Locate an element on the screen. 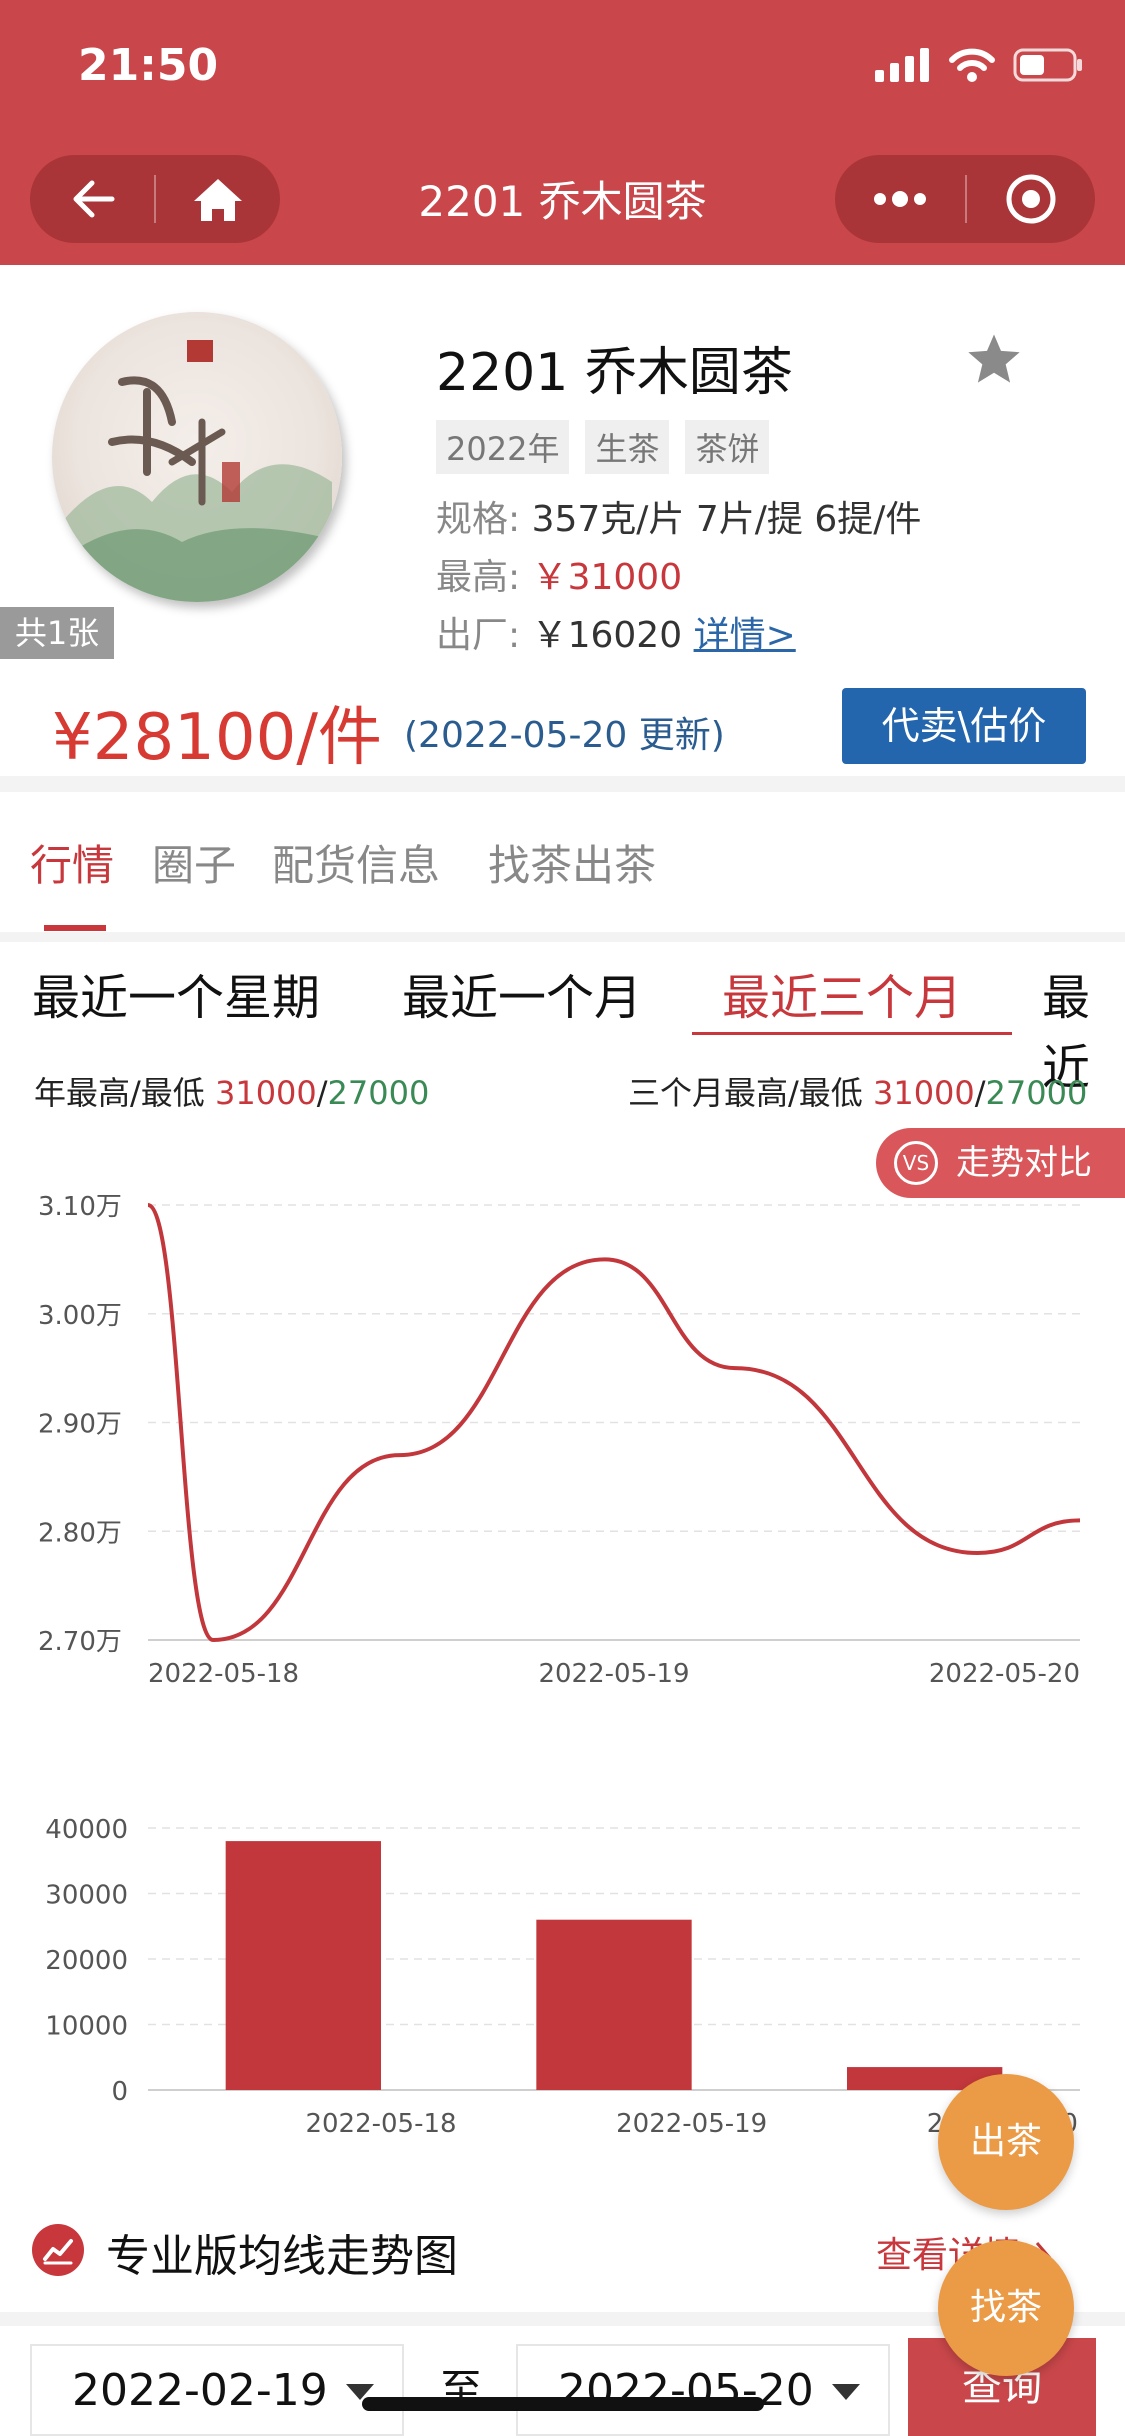 The height and width of the screenshot is (2436, 1125). line-y-tick-label: 3.00万 is located at coordinates (80, 1316).